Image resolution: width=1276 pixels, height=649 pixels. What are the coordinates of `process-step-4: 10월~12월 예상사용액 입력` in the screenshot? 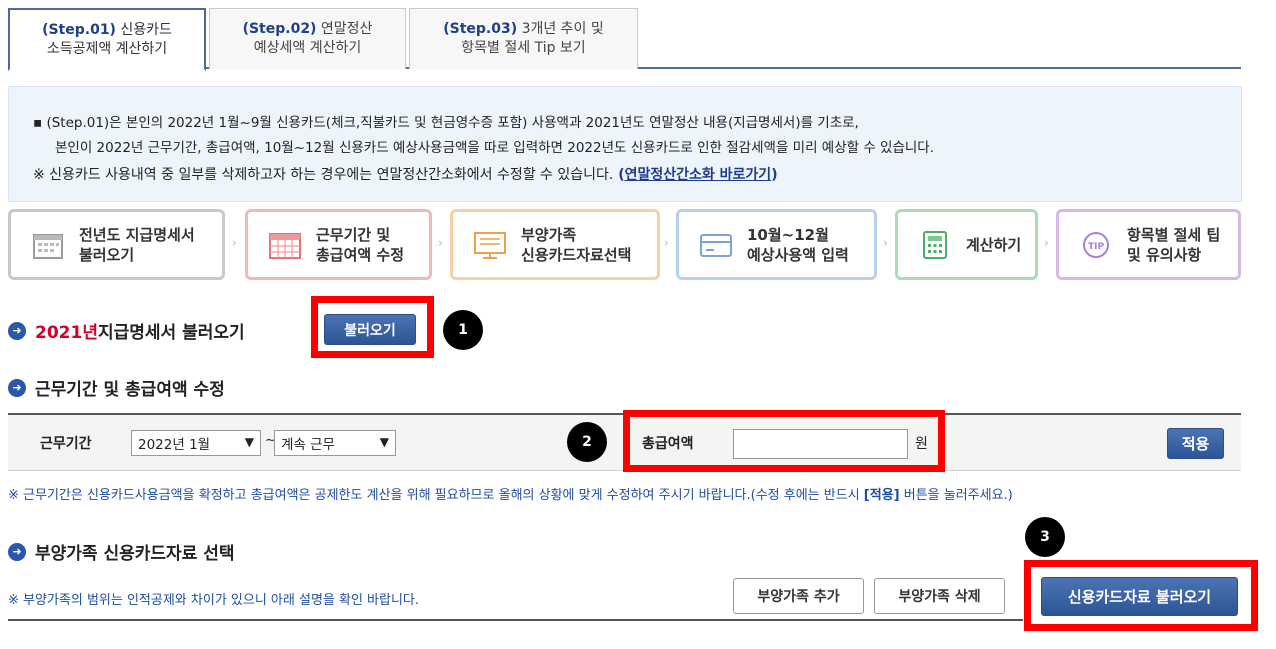 It's located at (776, 244).